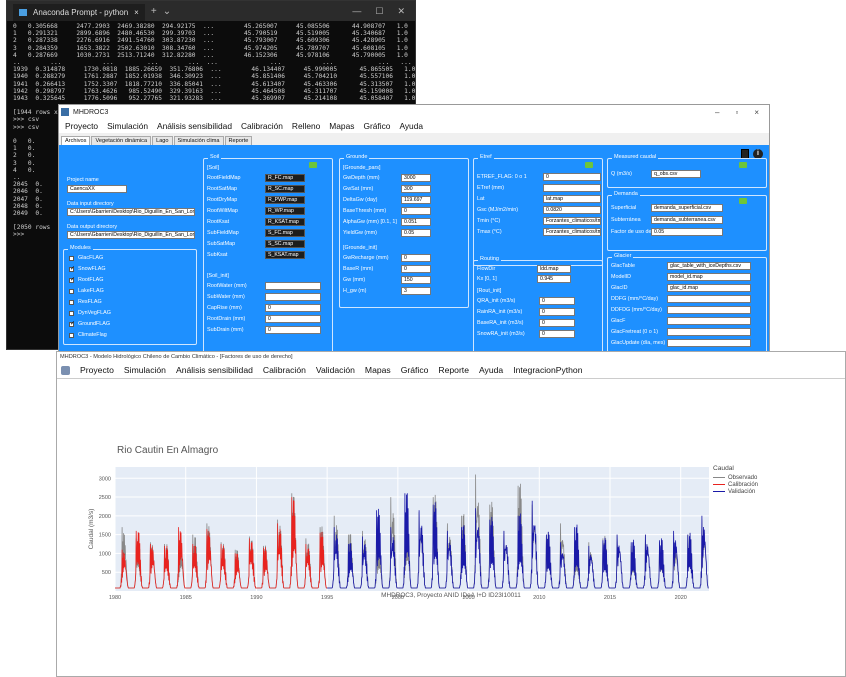 This screenshot has height=677, width=846. Describe the element at coordinates (735, 491) in the screenshot. I see `legend-item-validacion: Validación` at that location.